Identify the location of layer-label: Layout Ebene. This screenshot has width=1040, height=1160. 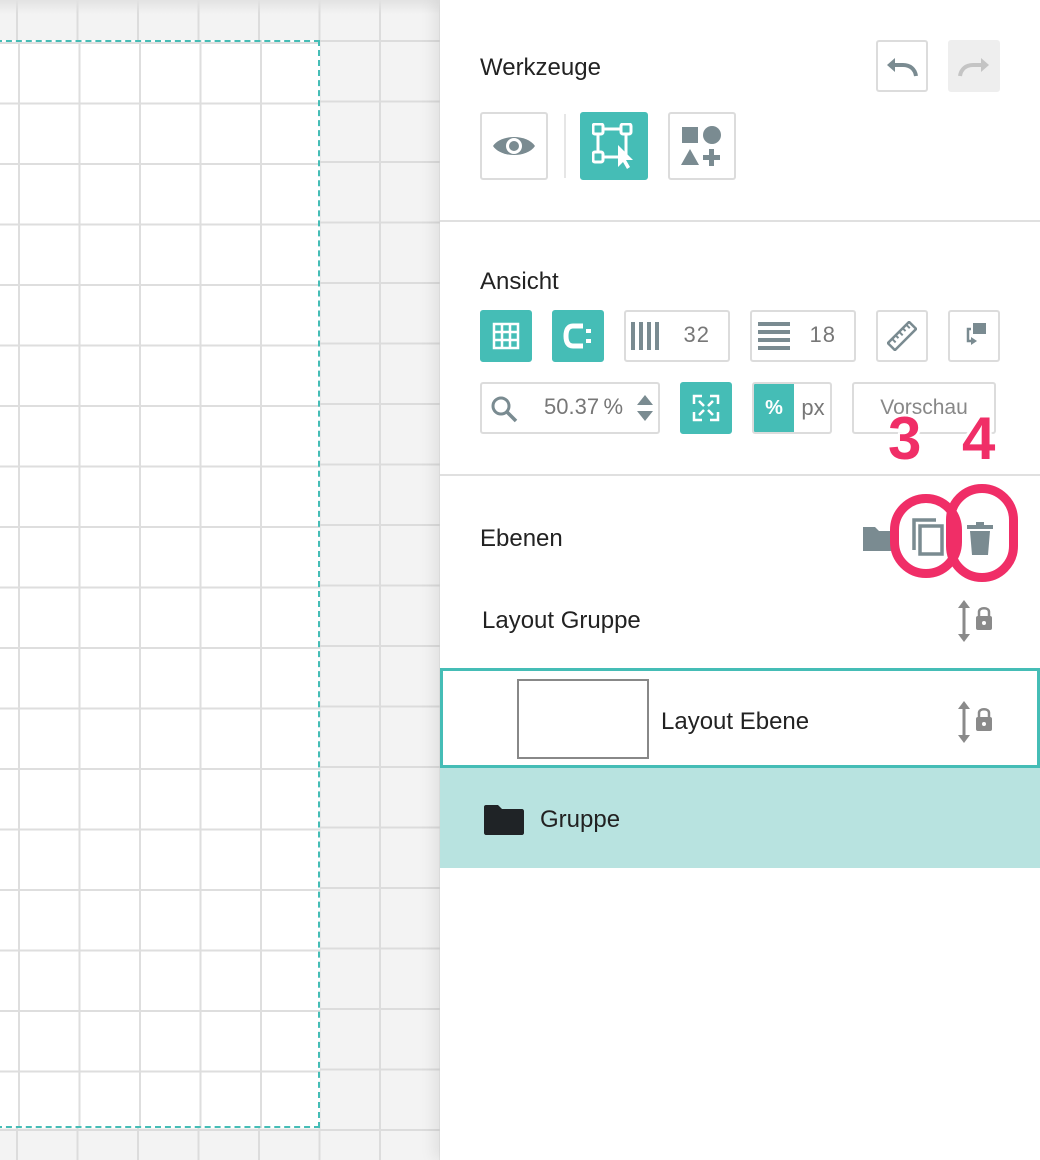
(735, 721).